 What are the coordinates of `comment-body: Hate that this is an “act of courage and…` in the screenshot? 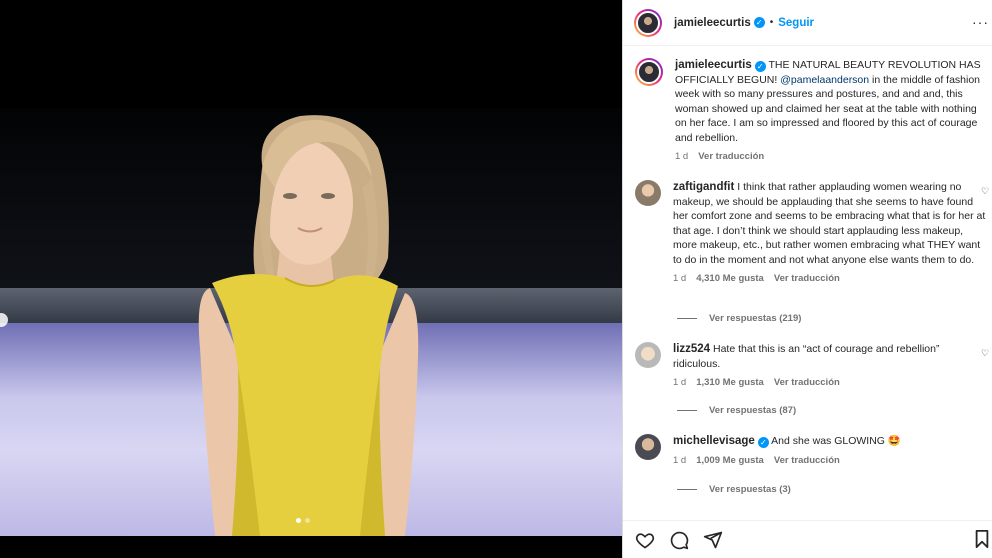 It's located at (806, 356).